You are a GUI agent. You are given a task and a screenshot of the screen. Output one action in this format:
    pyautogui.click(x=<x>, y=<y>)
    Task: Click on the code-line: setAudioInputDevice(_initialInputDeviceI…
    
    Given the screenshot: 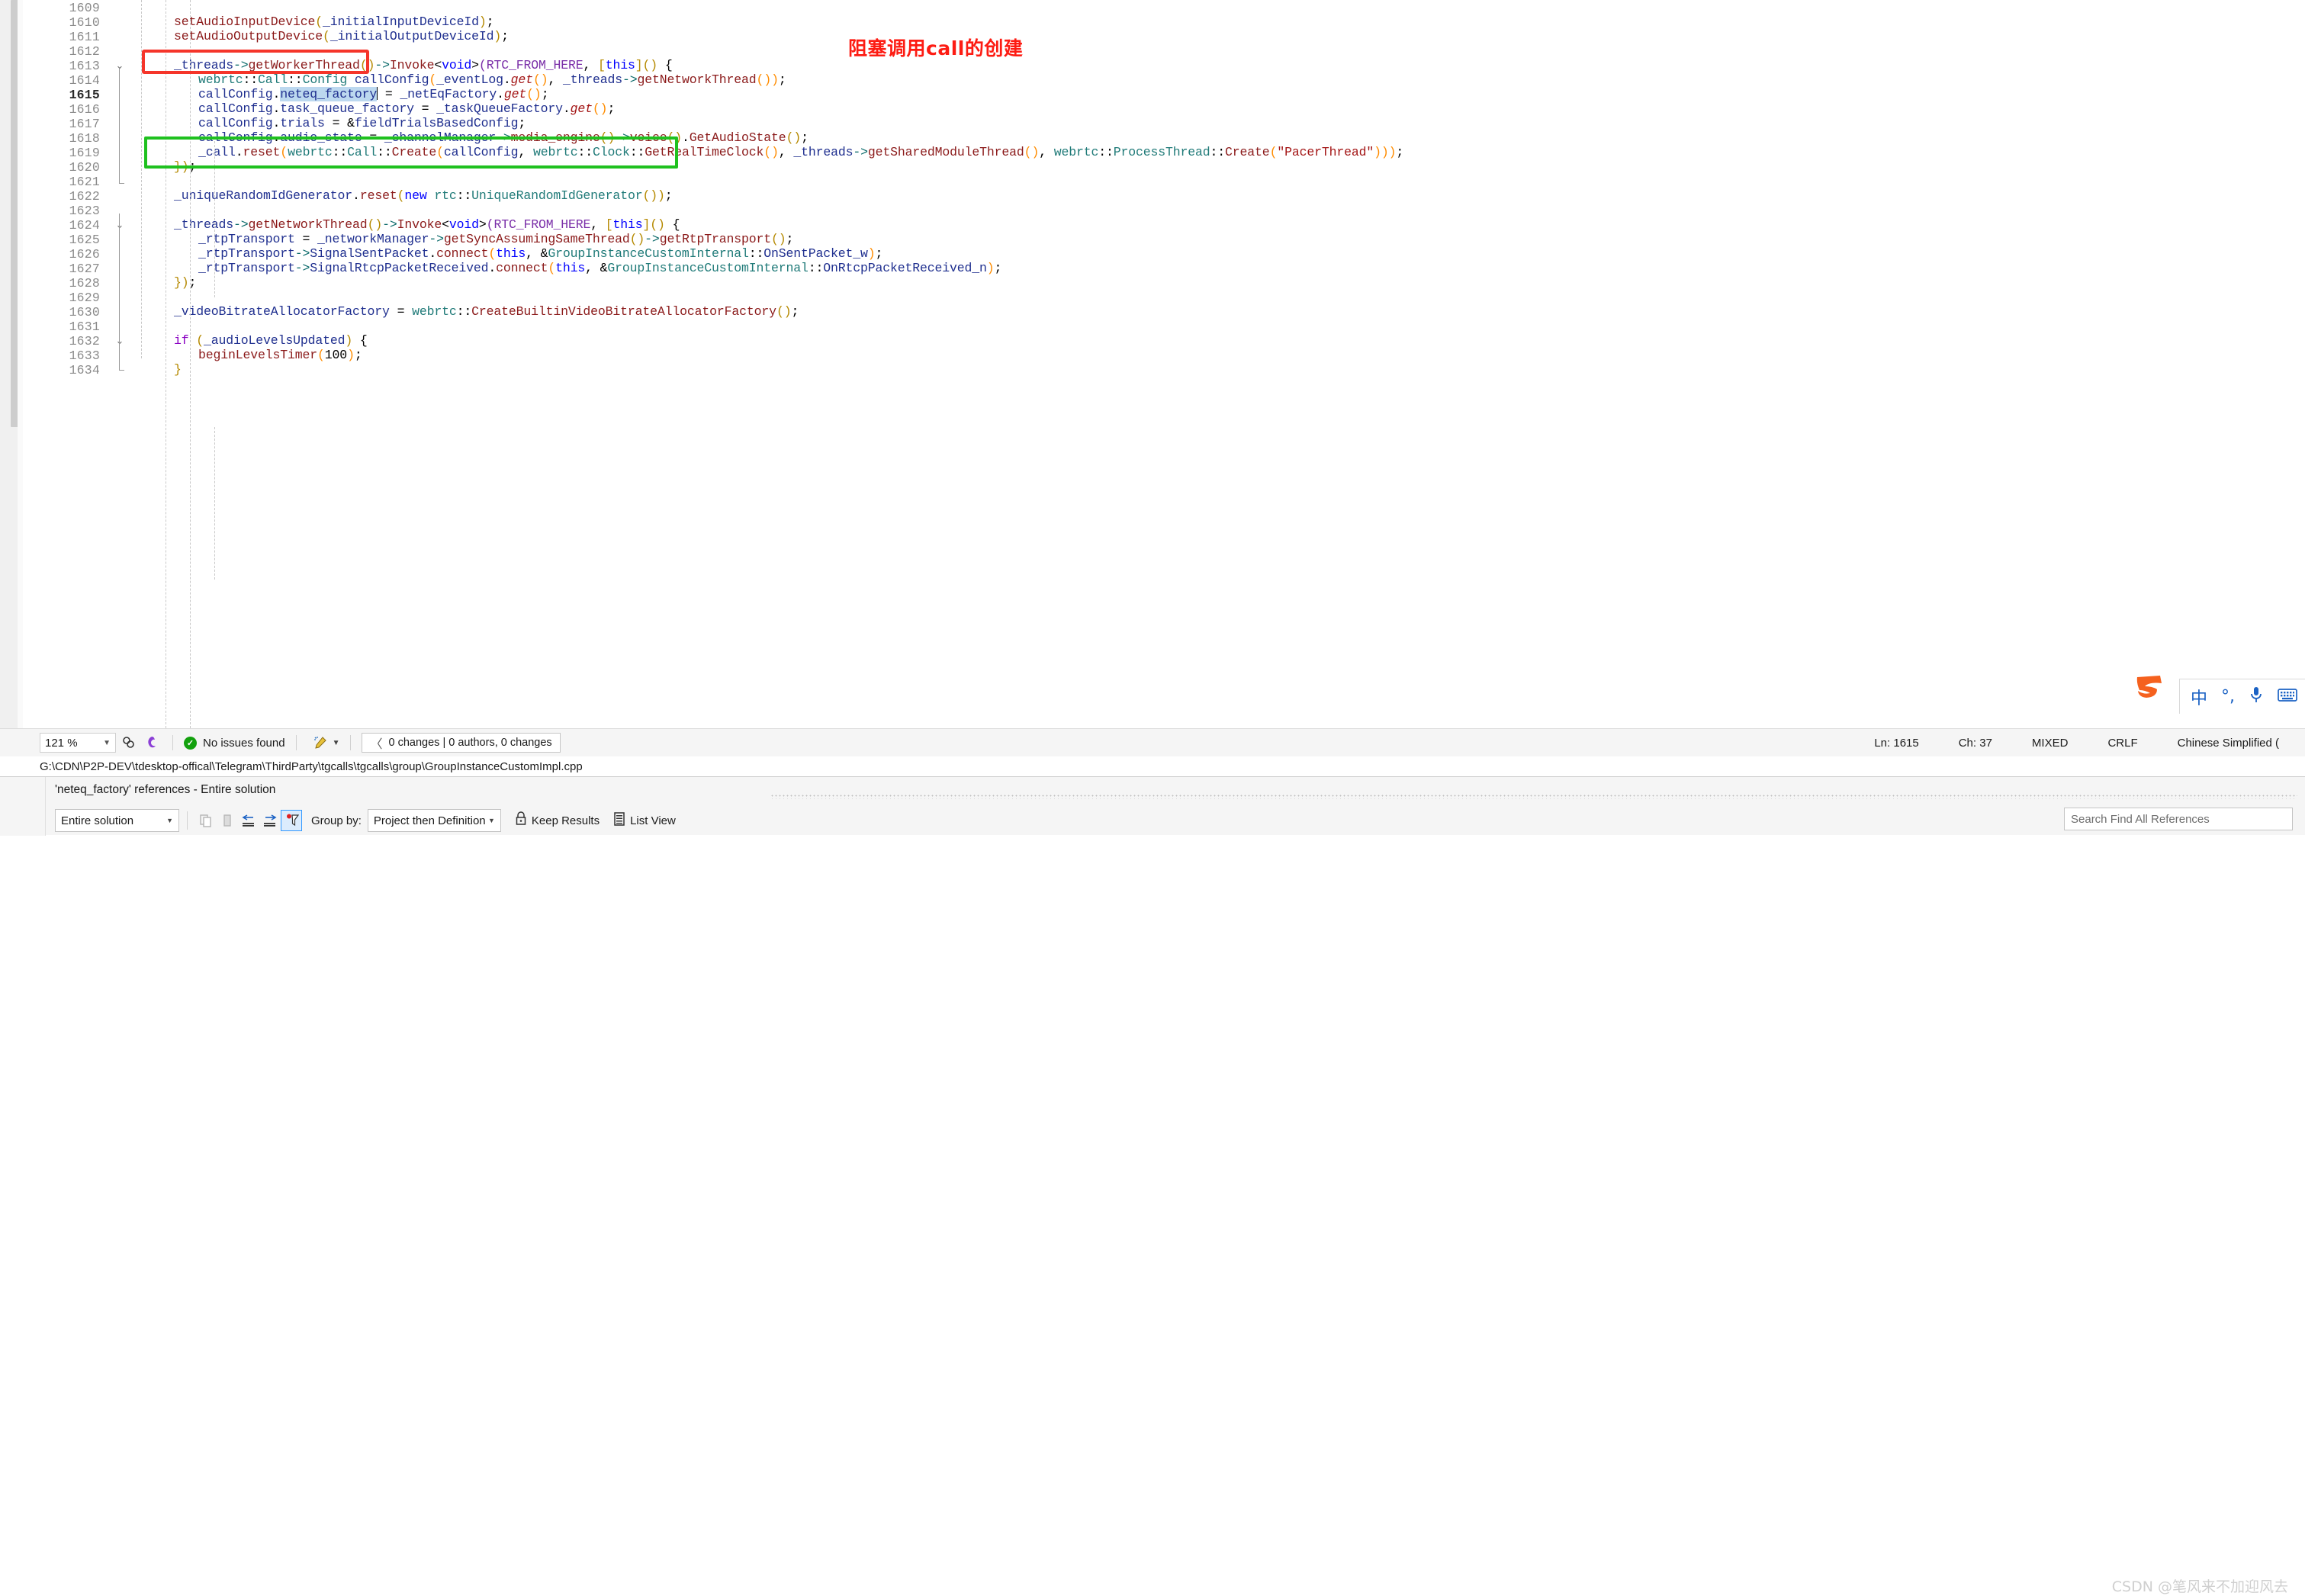 What is the action you would take?
    pyautogui.click(x=334, y=21)
    